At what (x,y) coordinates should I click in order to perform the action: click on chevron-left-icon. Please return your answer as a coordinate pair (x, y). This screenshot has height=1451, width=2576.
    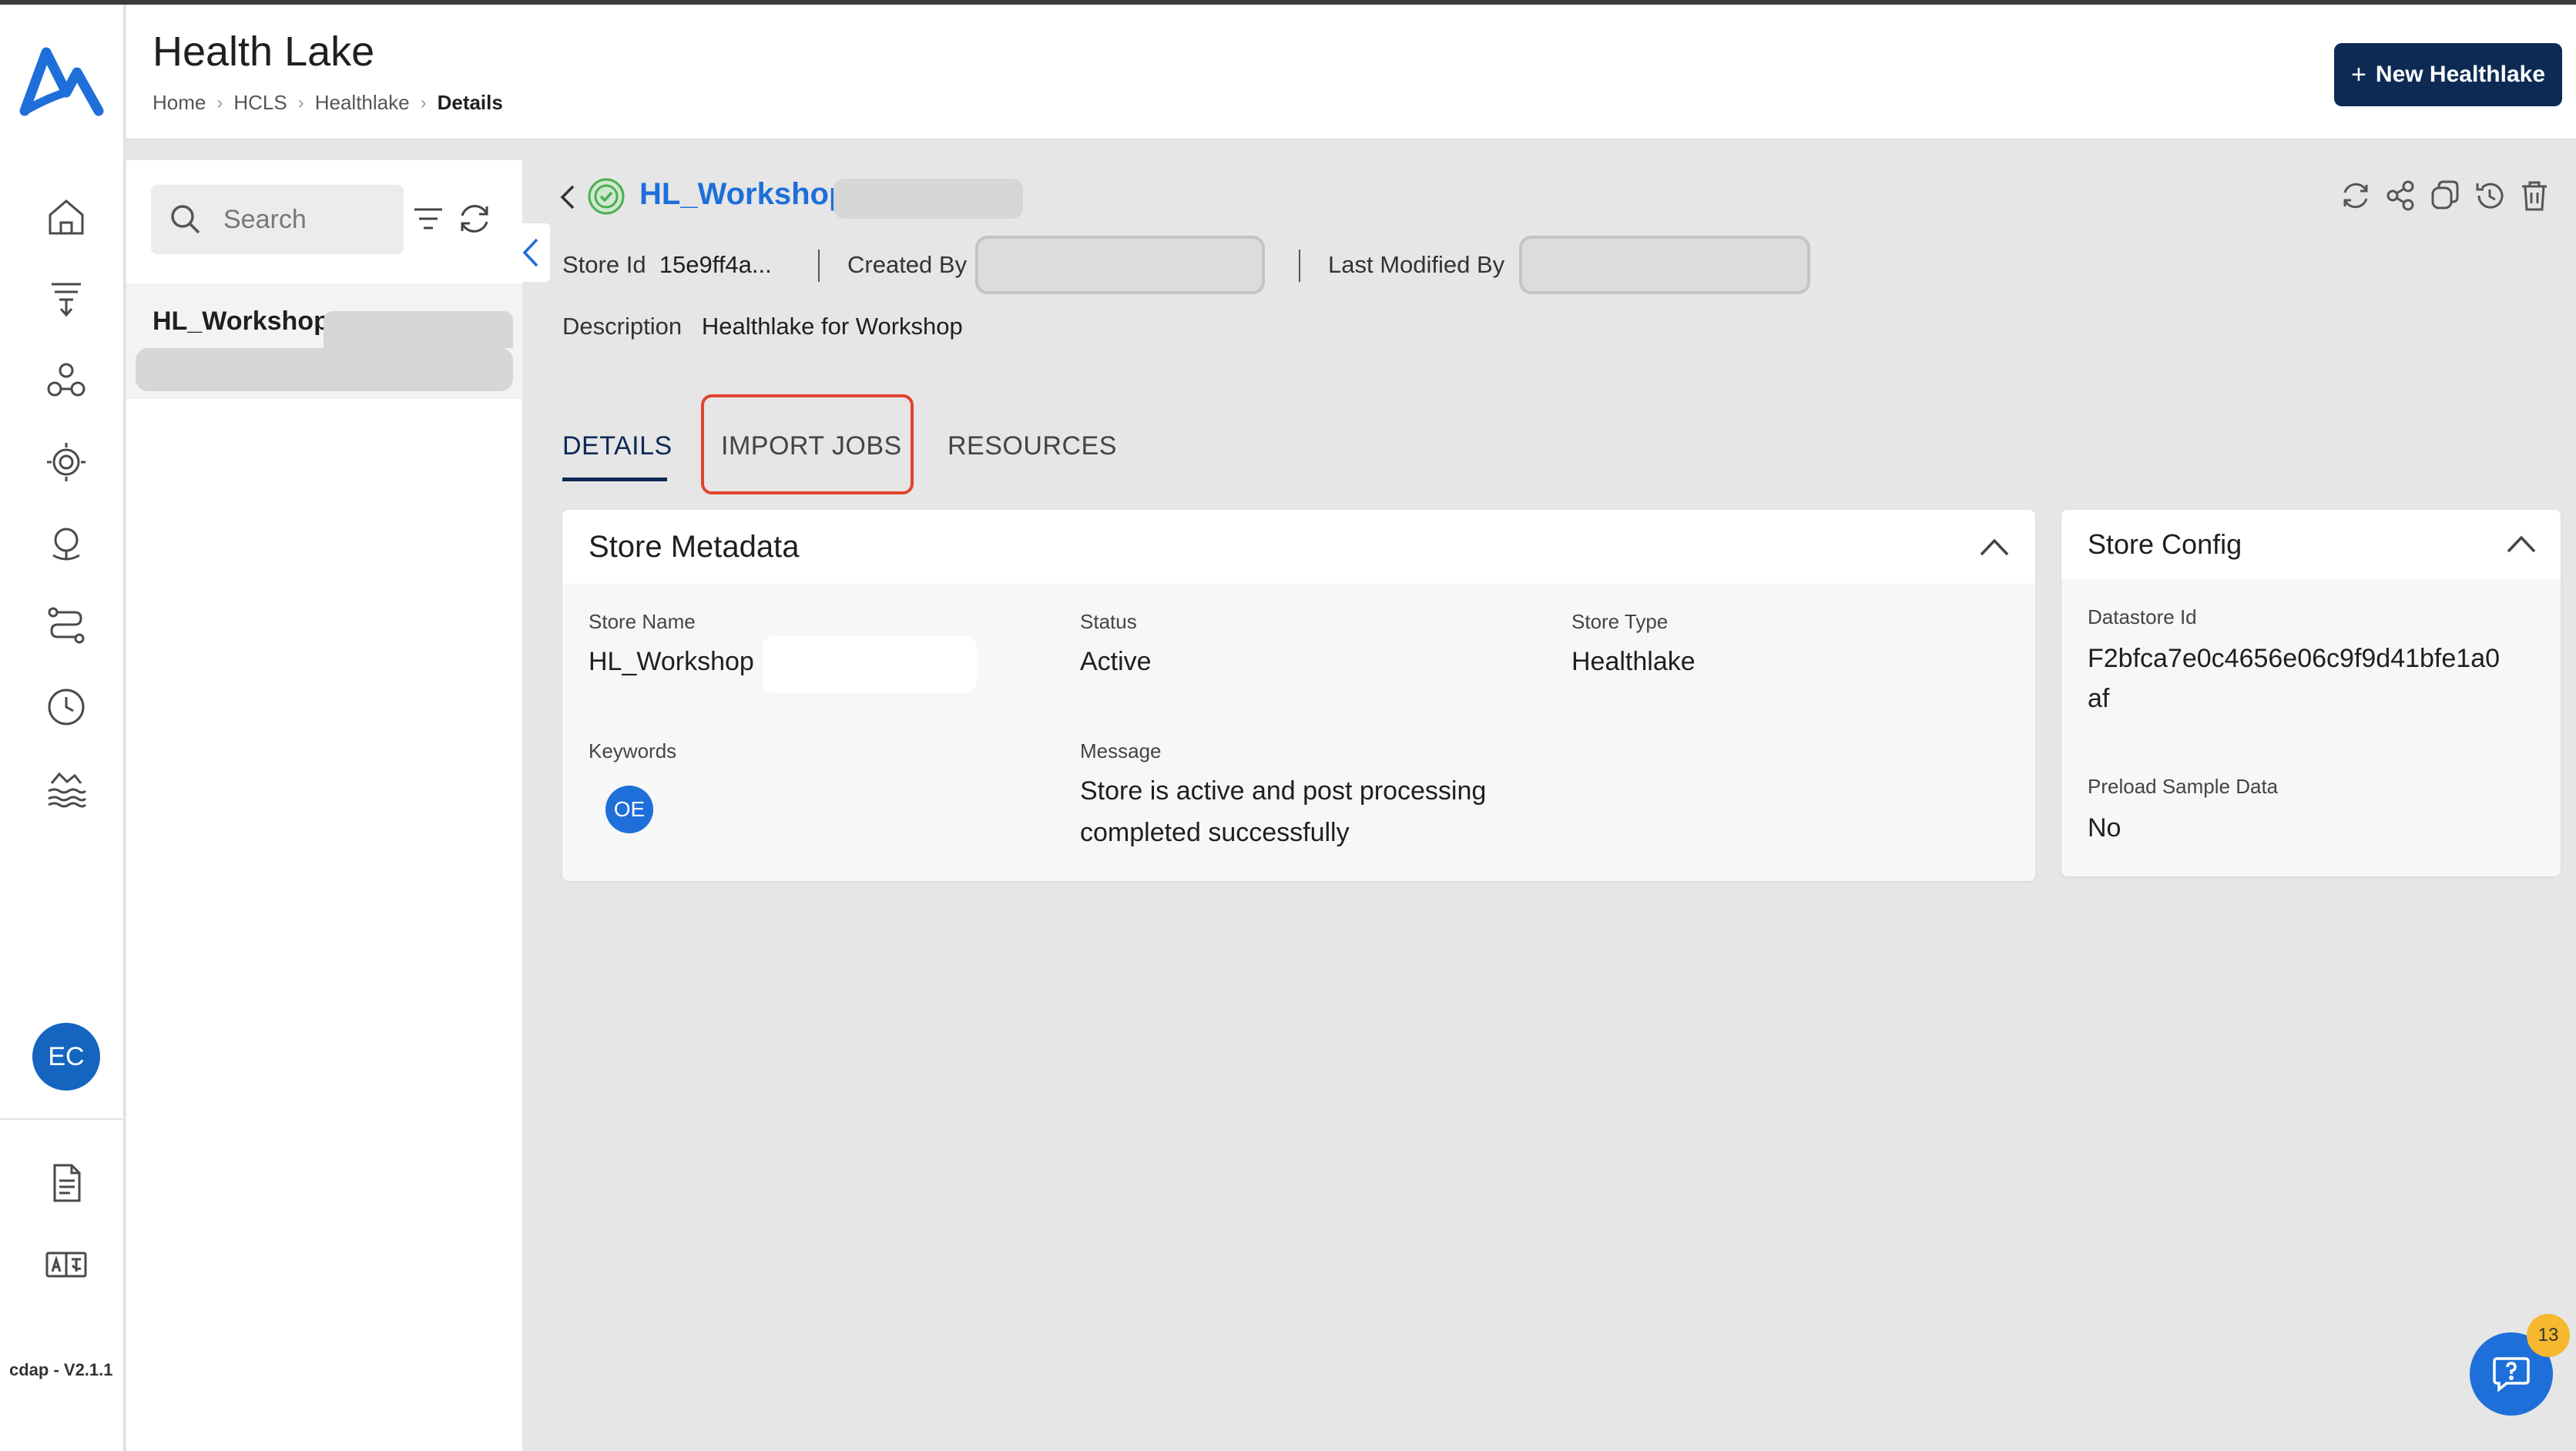
    Looking at the image, I should click on (530, 252).